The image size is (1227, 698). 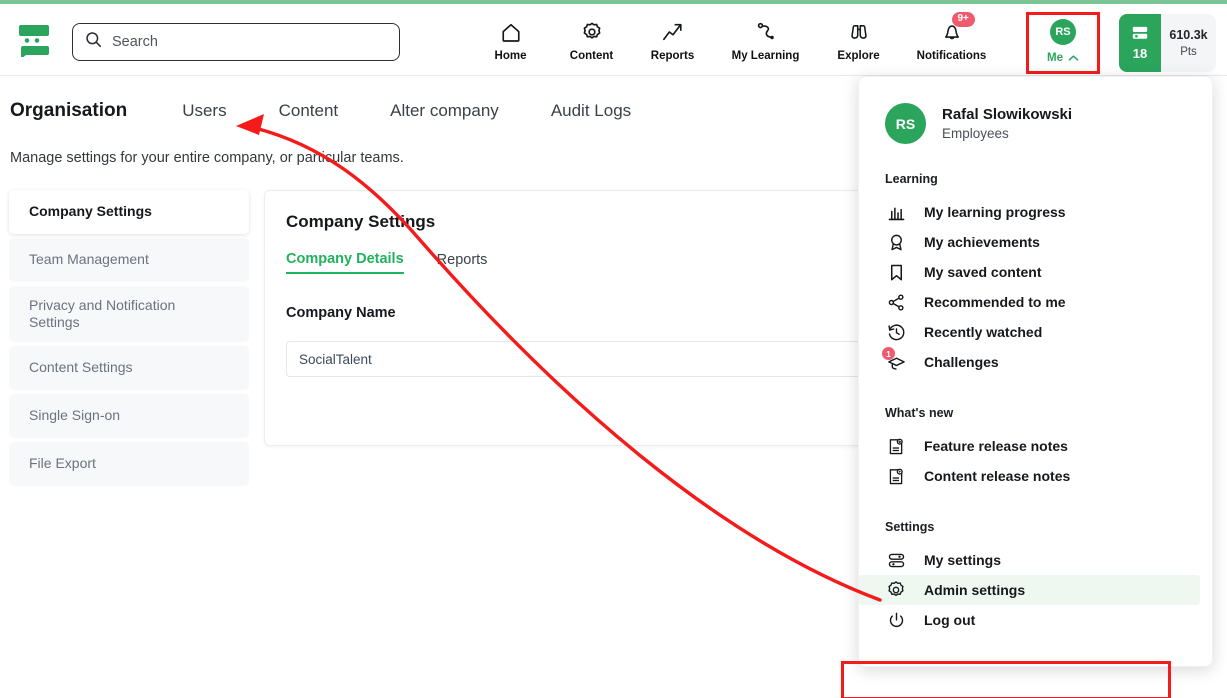 I want to click on nav-item-explore: Explore, so click(x=858, y=38).